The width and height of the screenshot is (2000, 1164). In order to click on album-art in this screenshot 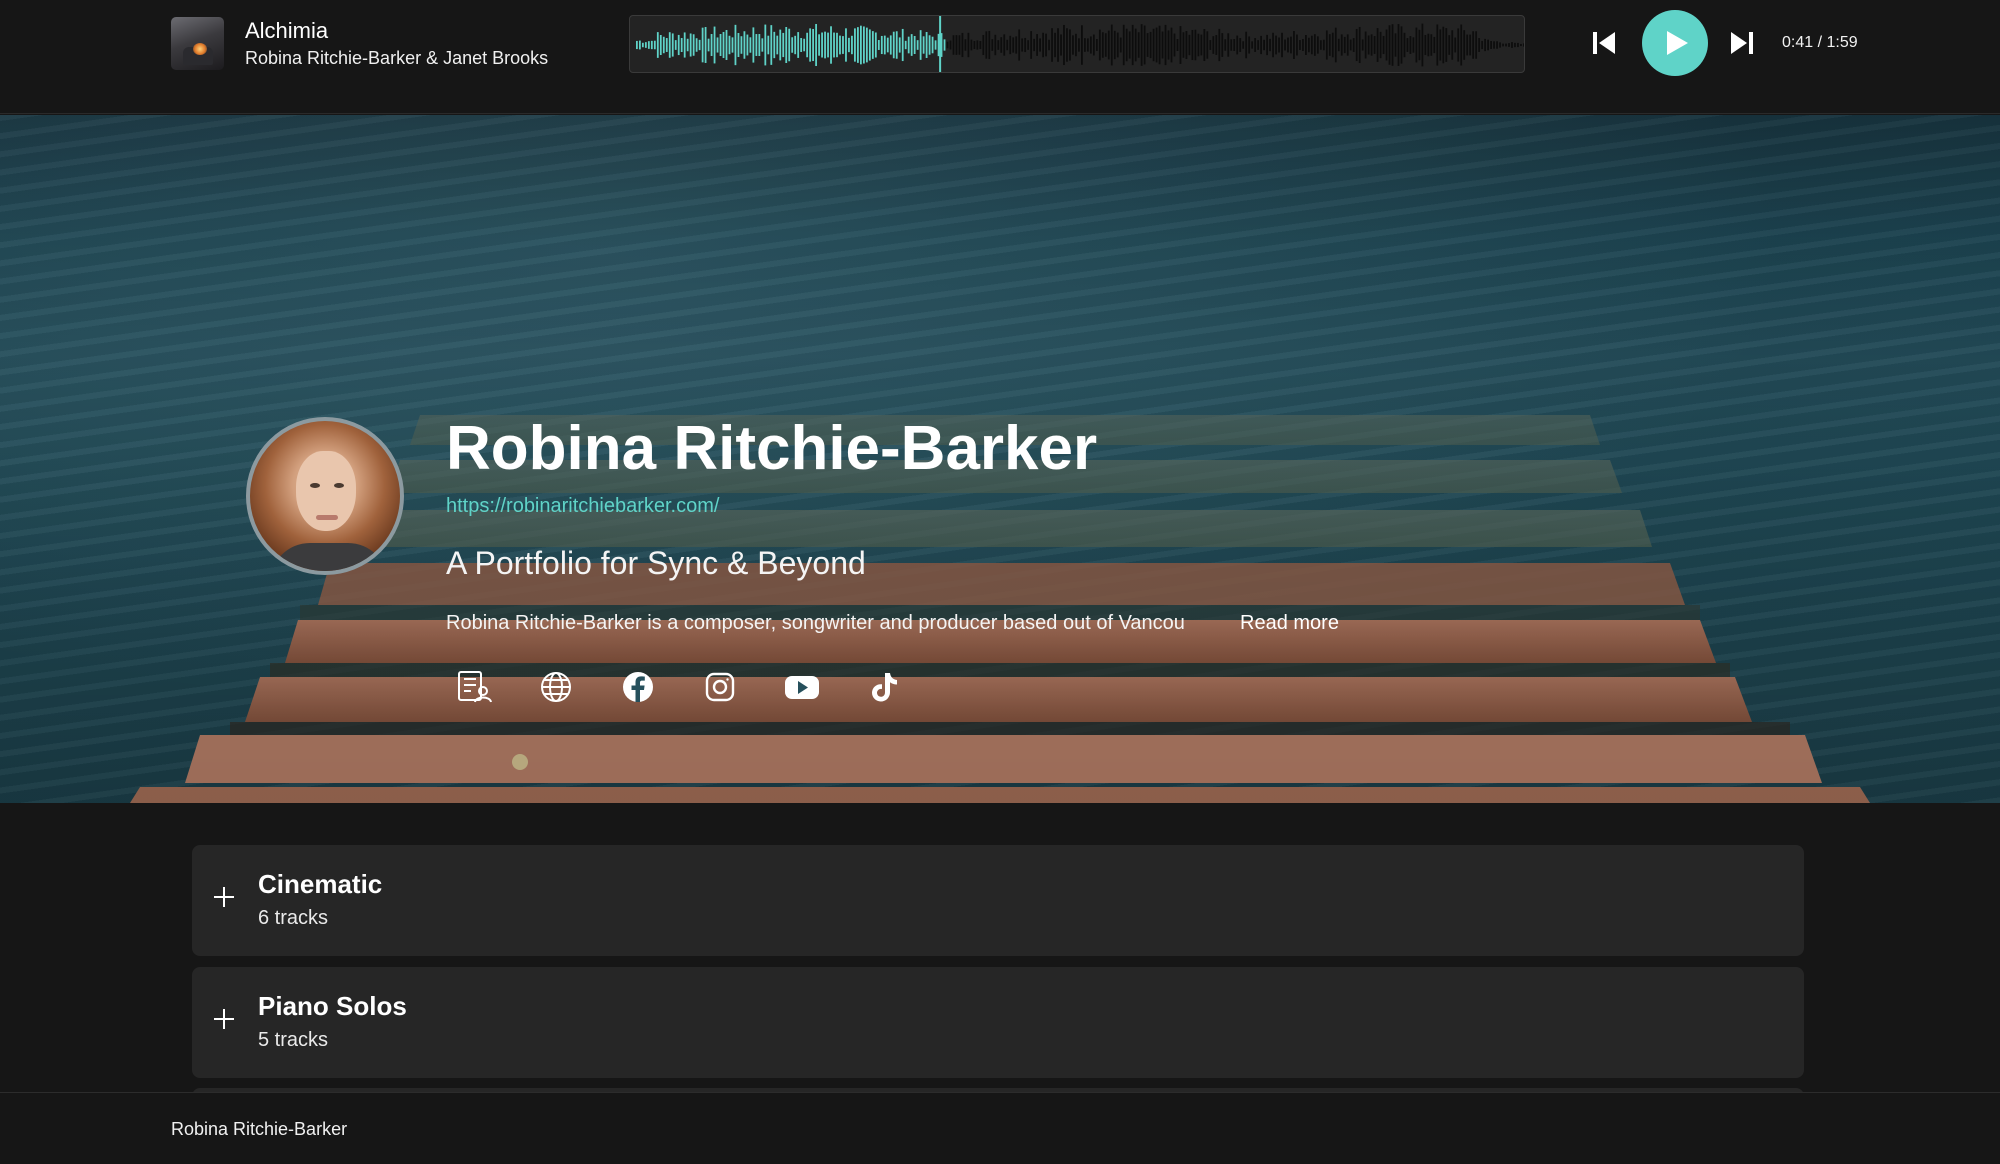, I will do `click(197, 43)`.